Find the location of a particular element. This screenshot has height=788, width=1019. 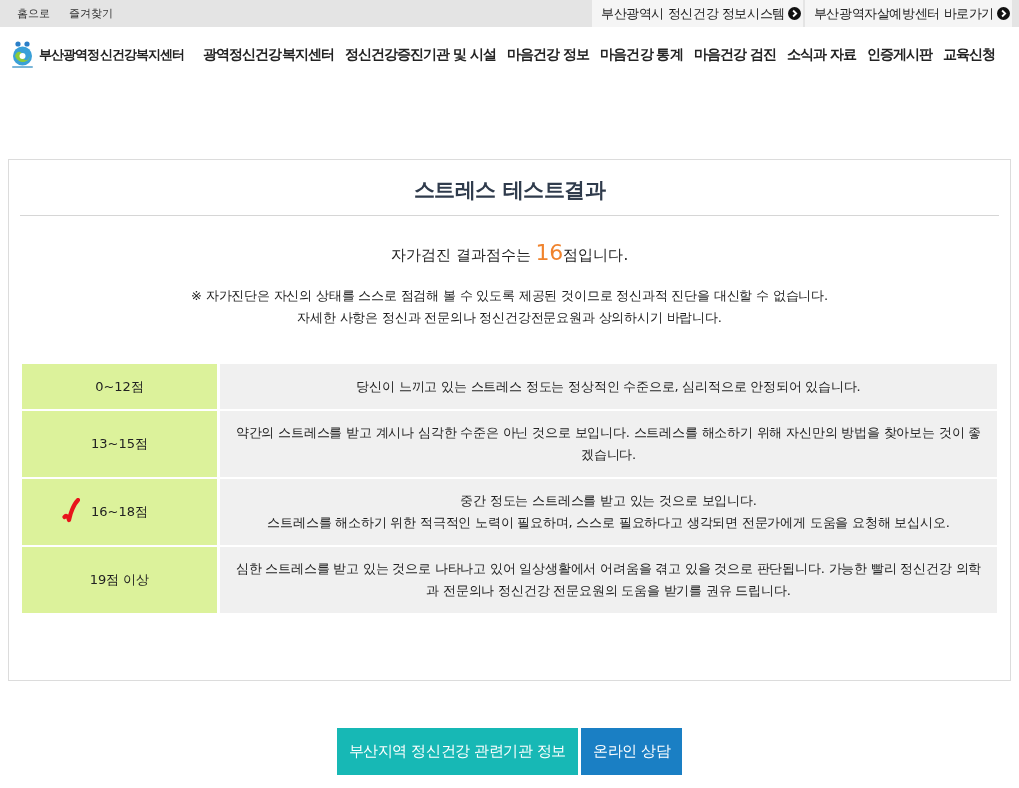

nav-link: 마음건강 정보 is located at coordinates (548, 55).